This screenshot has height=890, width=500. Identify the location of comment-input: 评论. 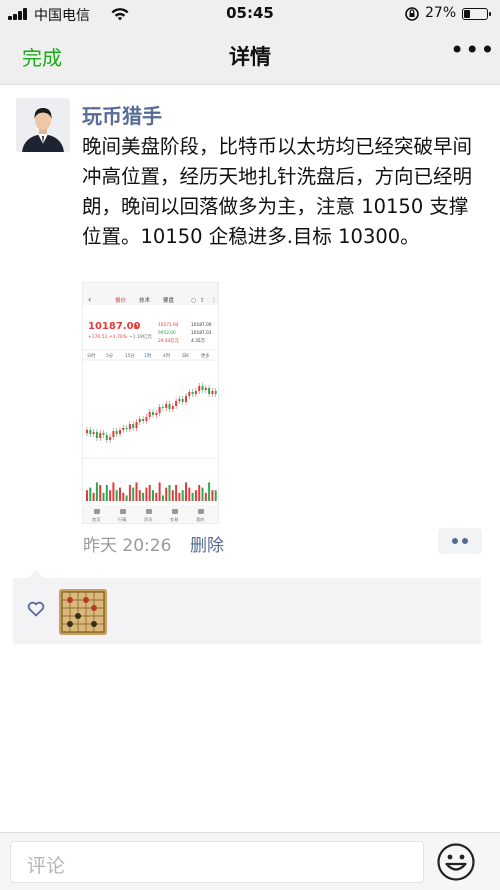
(217, 862).